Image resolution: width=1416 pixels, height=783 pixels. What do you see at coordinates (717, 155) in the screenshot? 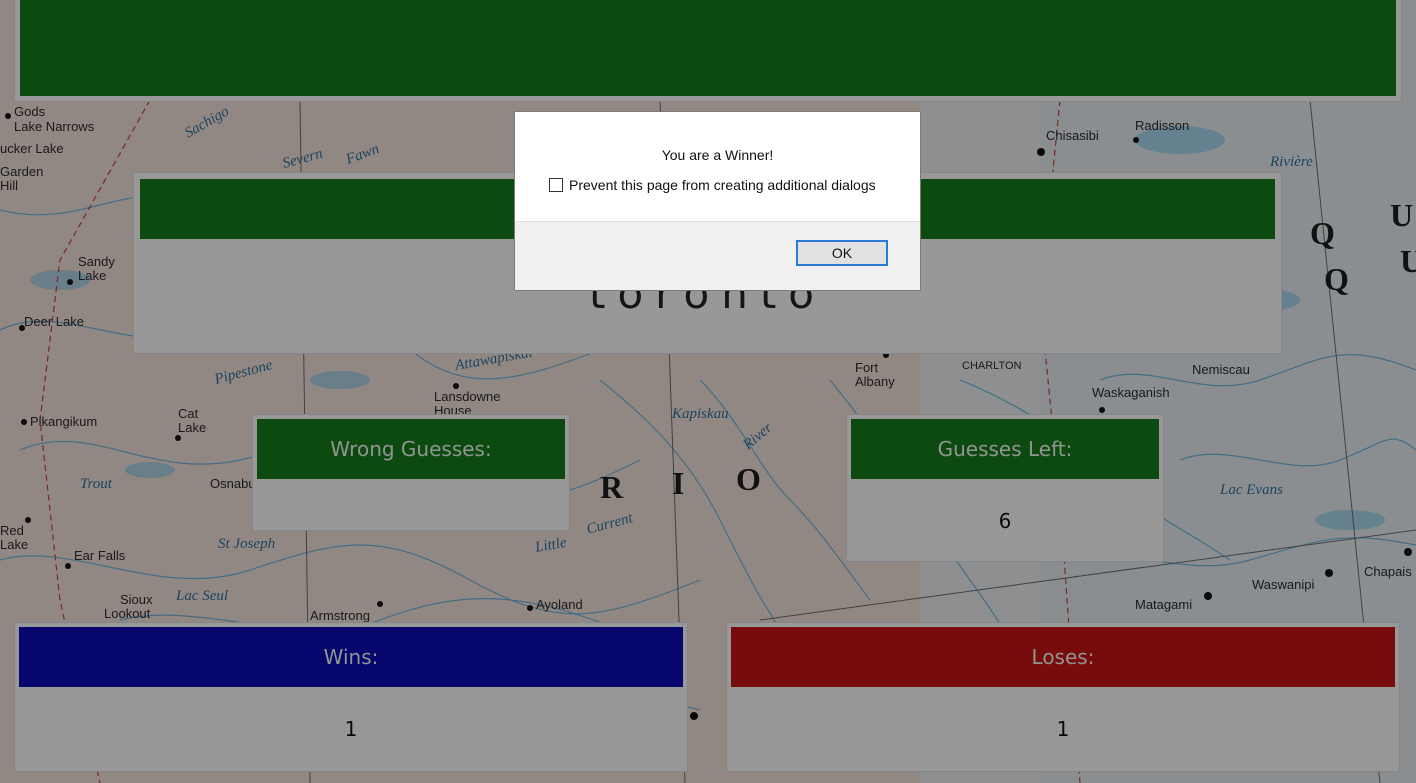
I see `alert-message: You are a Winner!` at bounding box center [717, 155].